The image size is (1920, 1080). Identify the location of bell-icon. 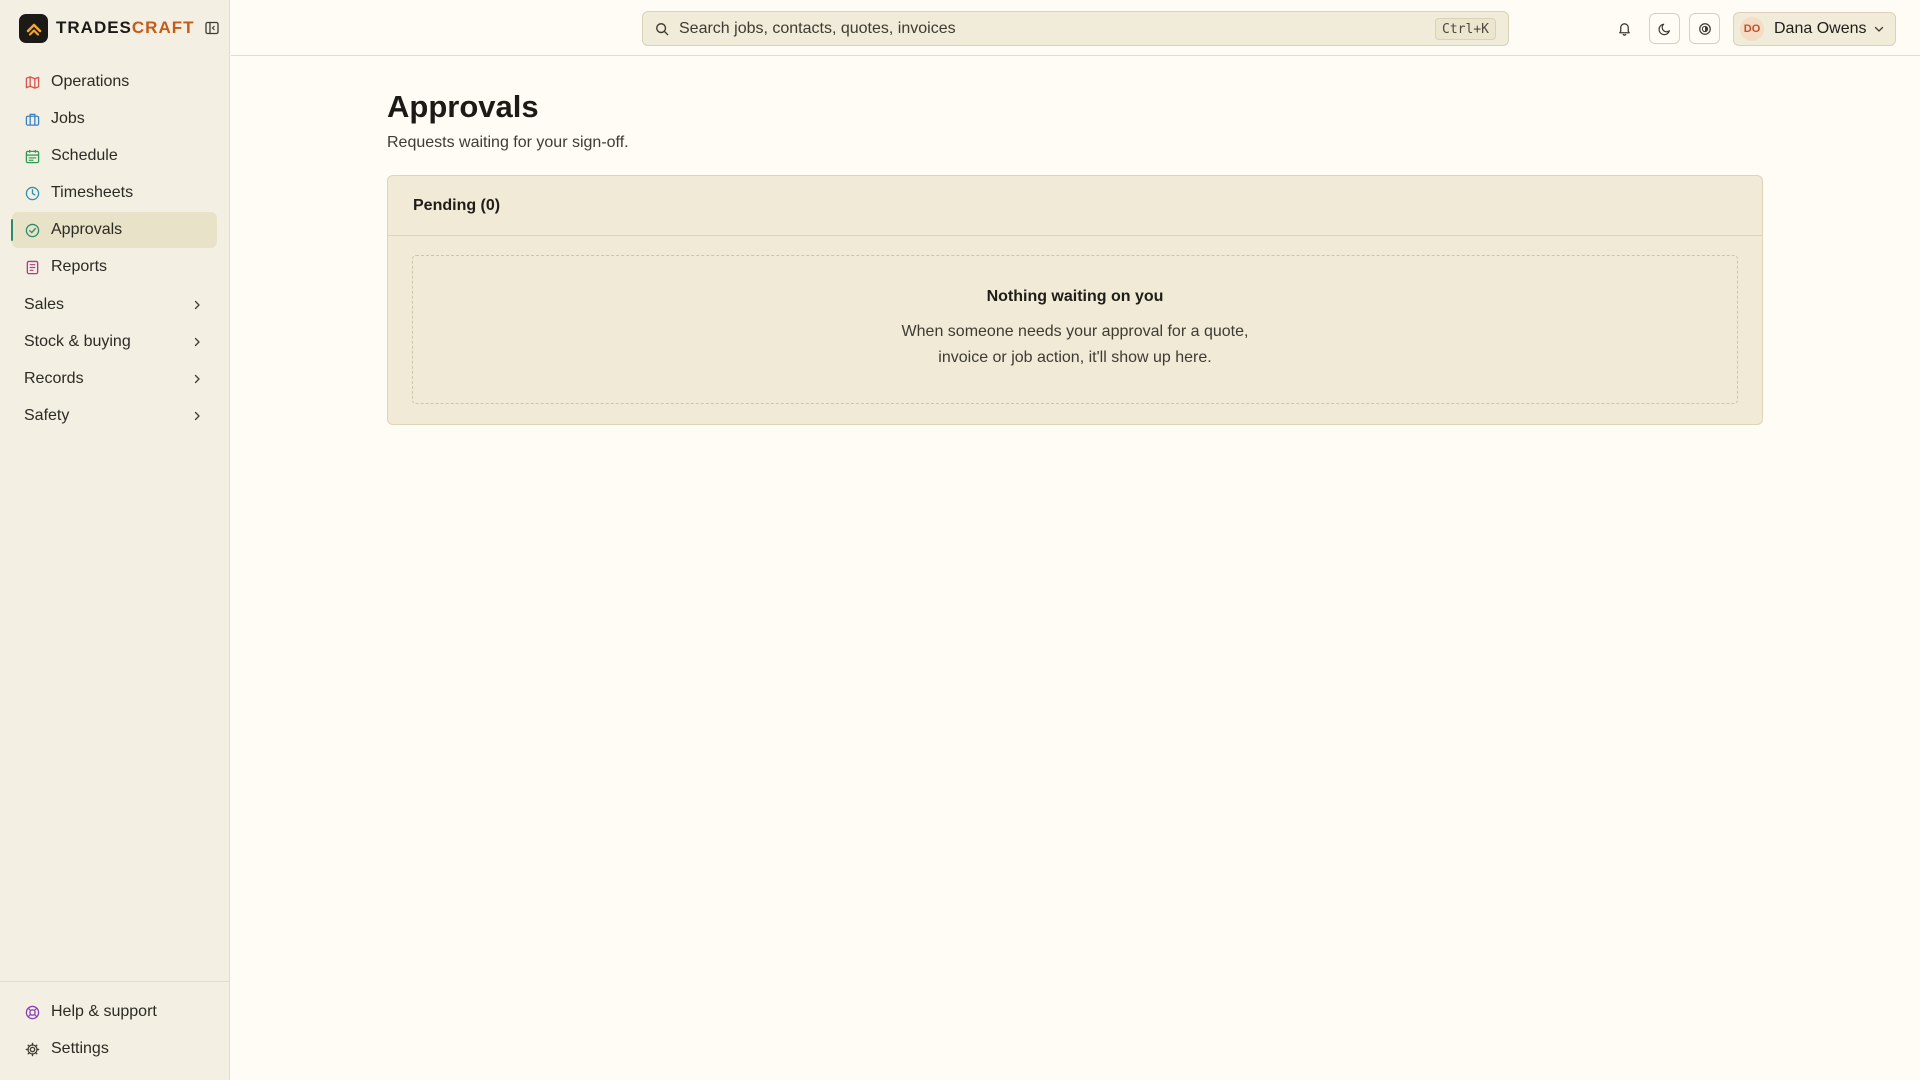
(1624, 29).